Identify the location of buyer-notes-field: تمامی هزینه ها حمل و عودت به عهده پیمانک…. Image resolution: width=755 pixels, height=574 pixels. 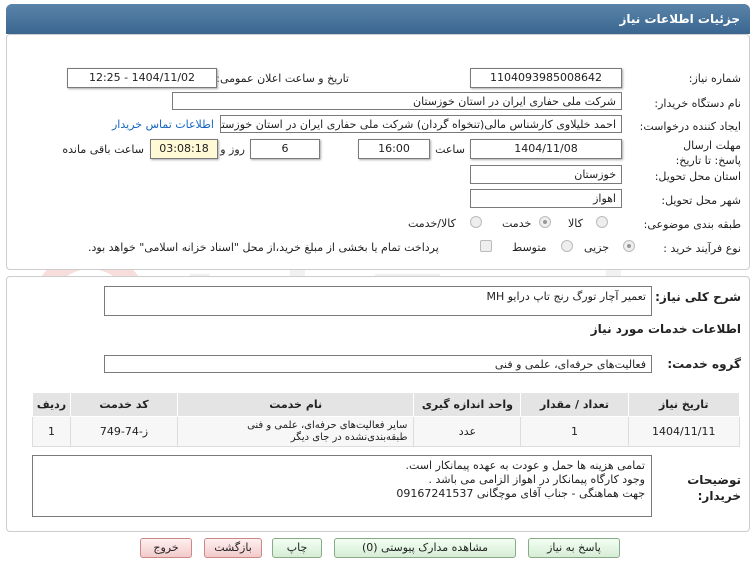
(342, 486).